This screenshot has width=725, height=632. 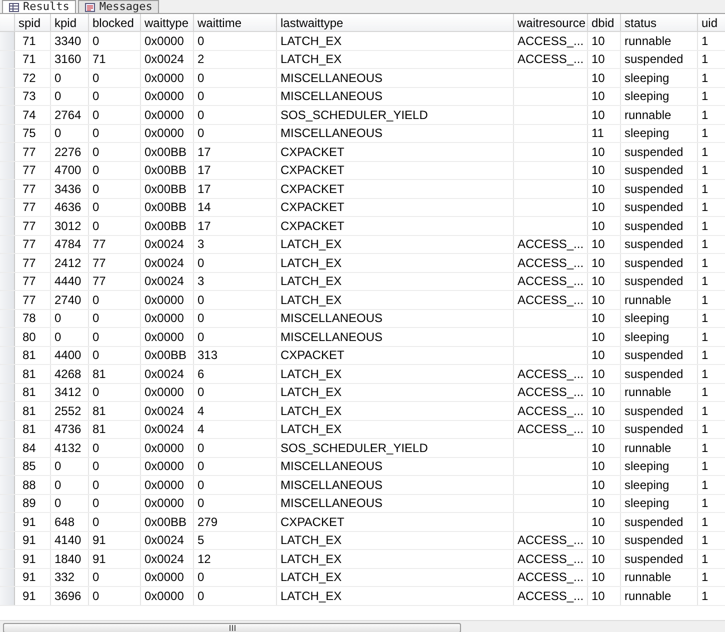 I want to click on table-cell: 71, so click(x=114, y=59).